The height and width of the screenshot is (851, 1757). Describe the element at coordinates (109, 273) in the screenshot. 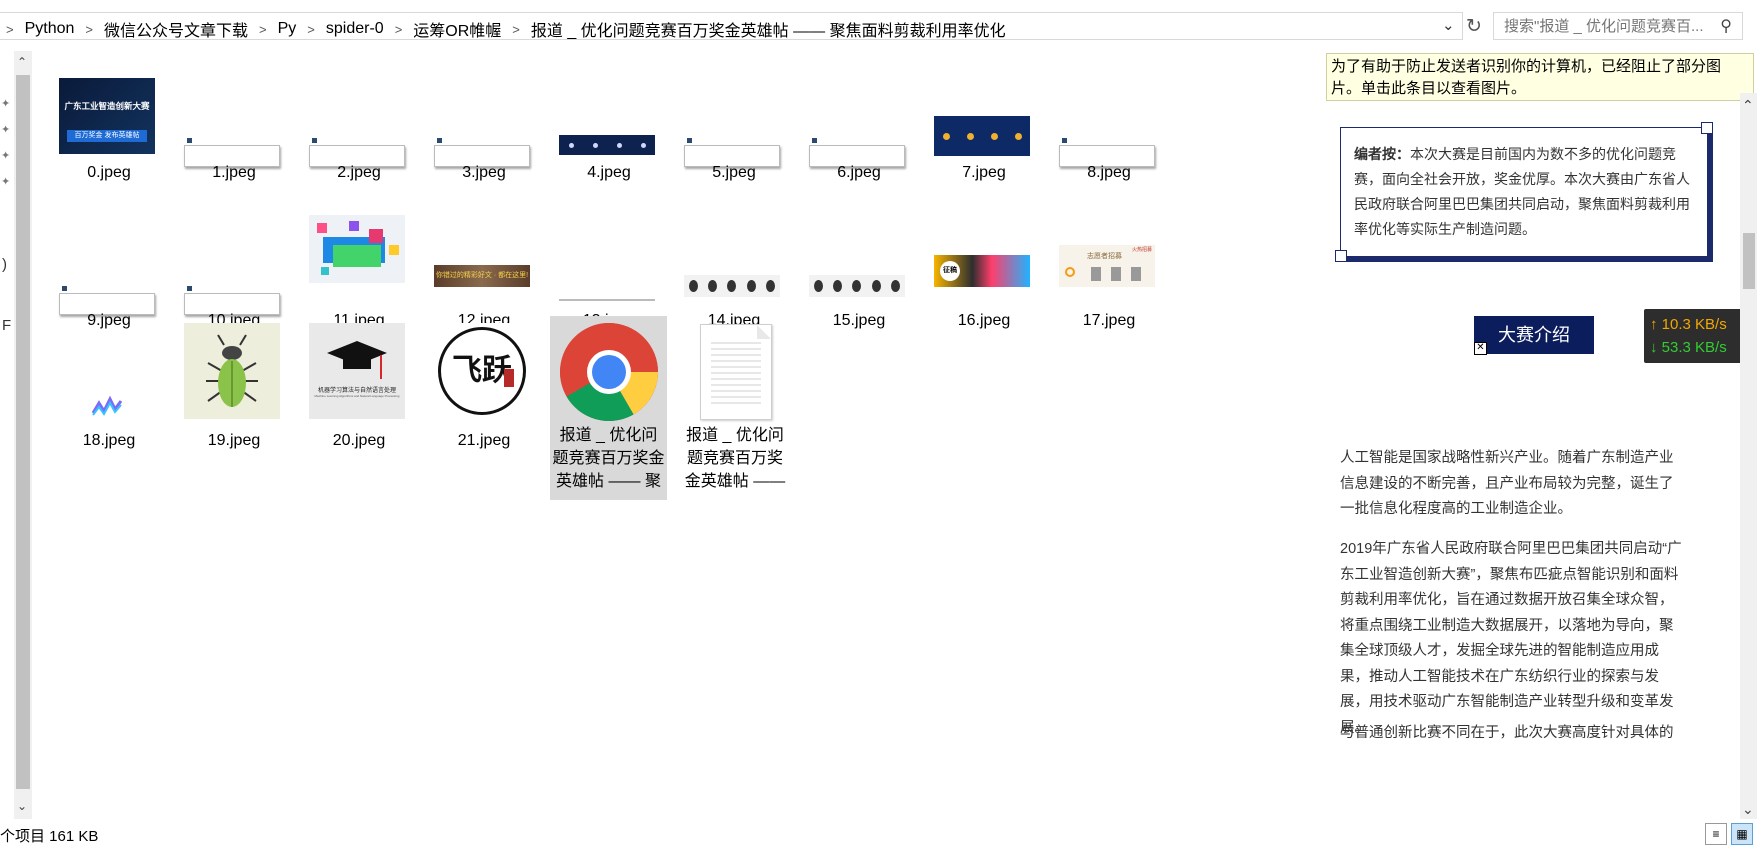

I see `file-item: 9.jpeg` at that location.